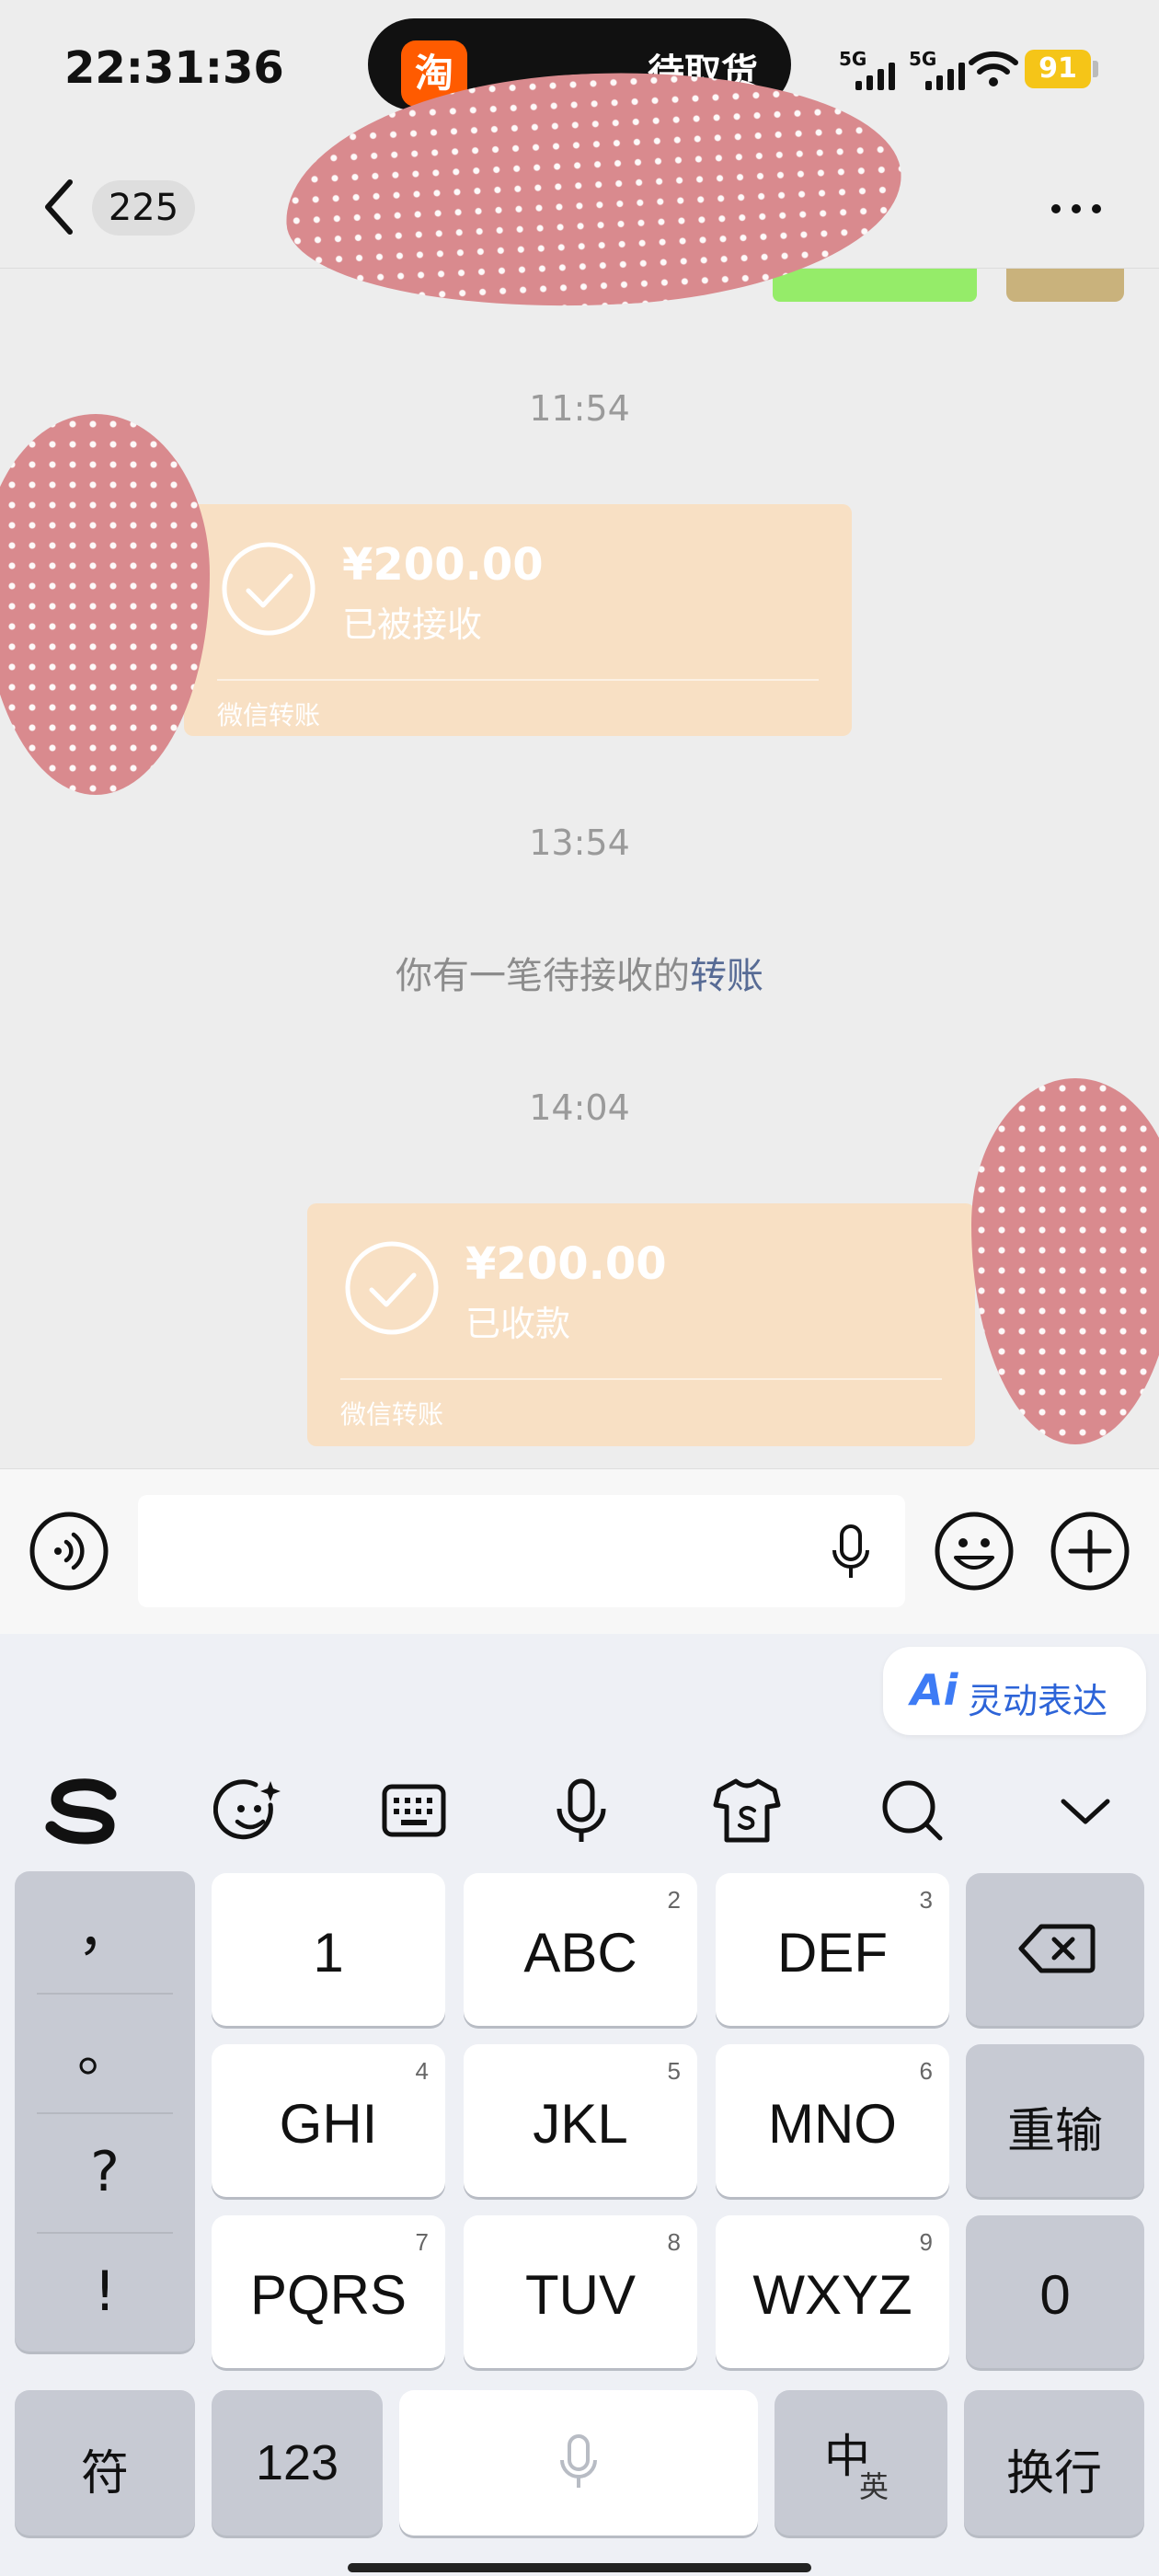  What do you see at coordinates (641, 1324) in the screenshot?
I see `transfer-card-outgoing: ¥200.00 已收款 微信转账` at bounding box center [641, 1324].